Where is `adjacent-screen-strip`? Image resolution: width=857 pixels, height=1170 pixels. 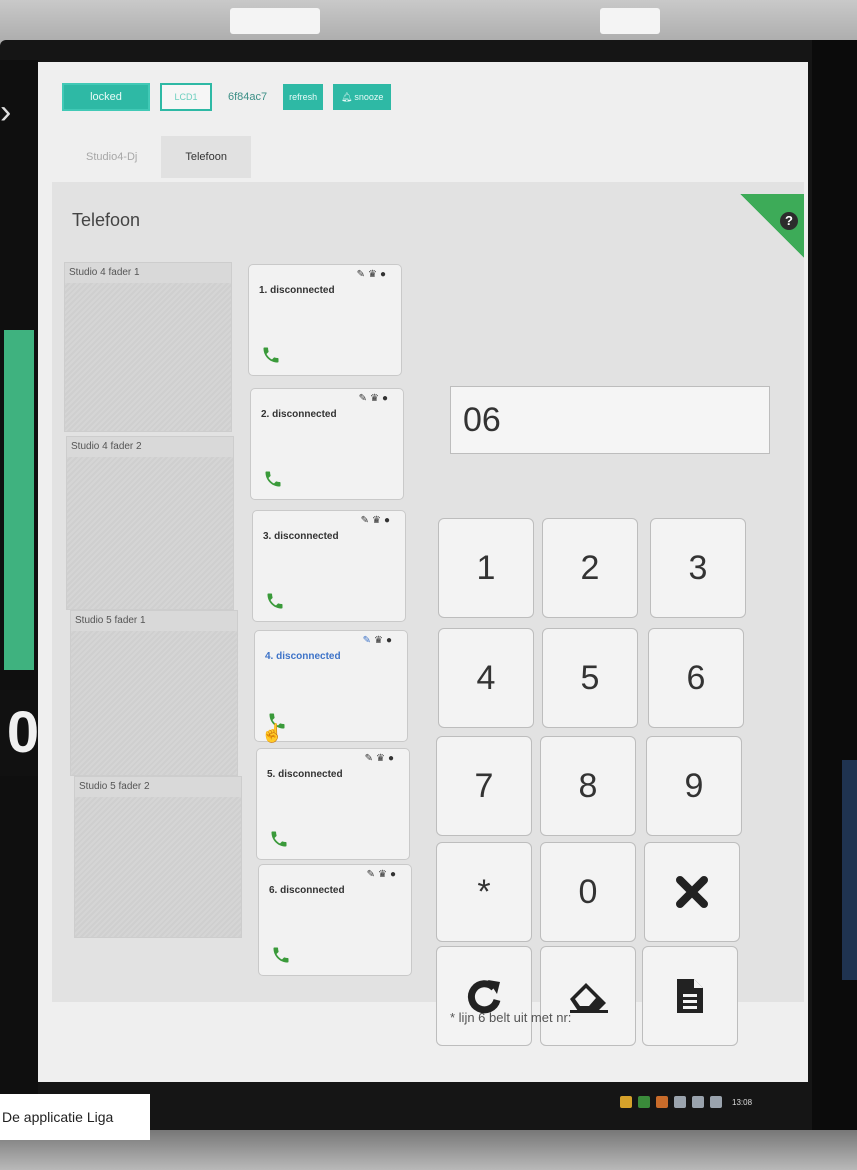 adjacent-screen-strip is located at coordinates (849, 870).